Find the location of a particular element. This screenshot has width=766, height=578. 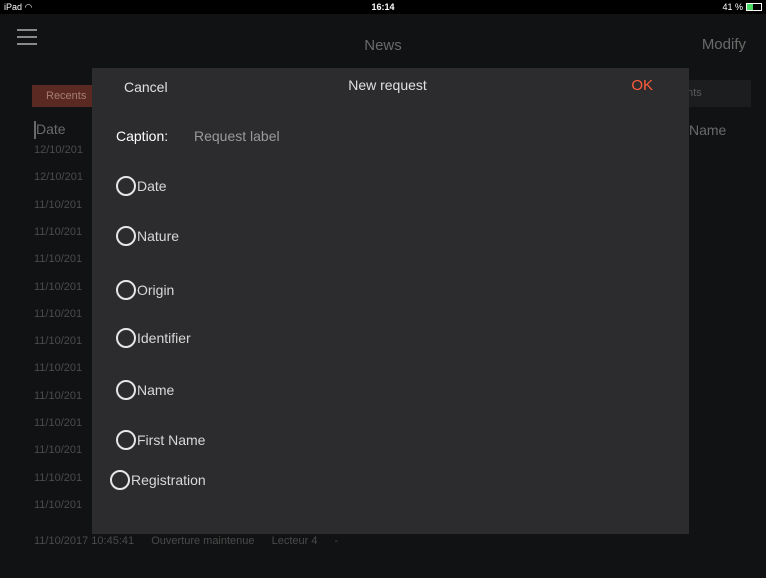

option-label: Name is located at coordinates (156, 390).